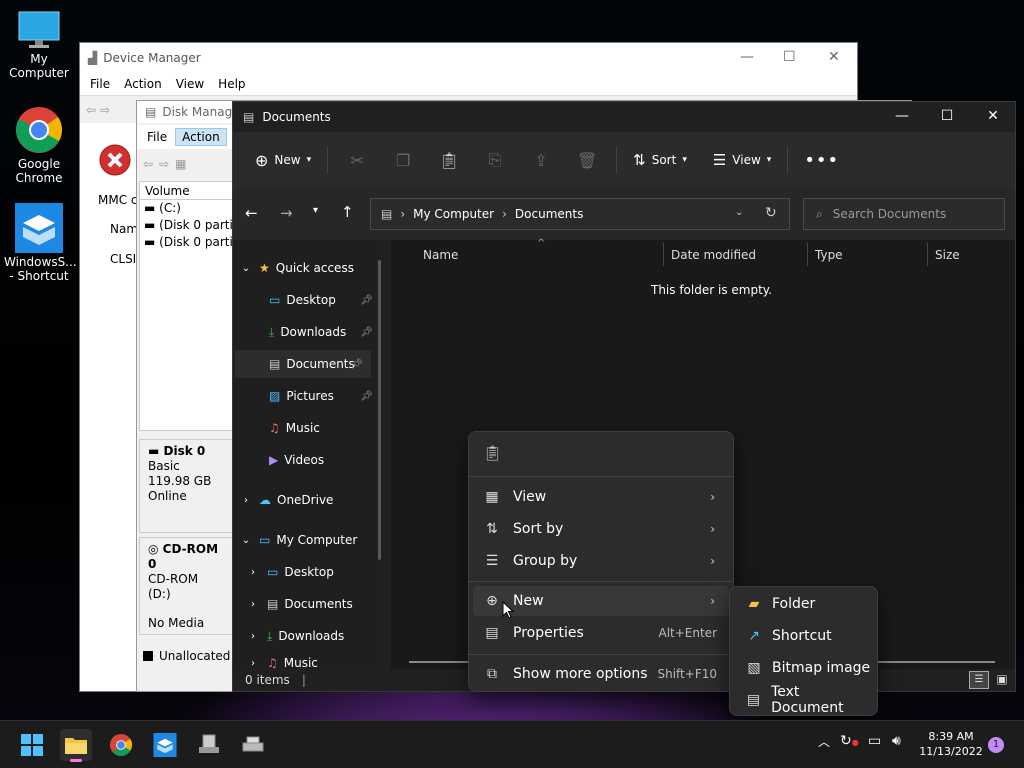 This screenshot has width=1024, height=768. Describe the element at coordinates (601, 561) in the screenshot. I see `menu-item-group-by: ☰ Group by ›` at that location.